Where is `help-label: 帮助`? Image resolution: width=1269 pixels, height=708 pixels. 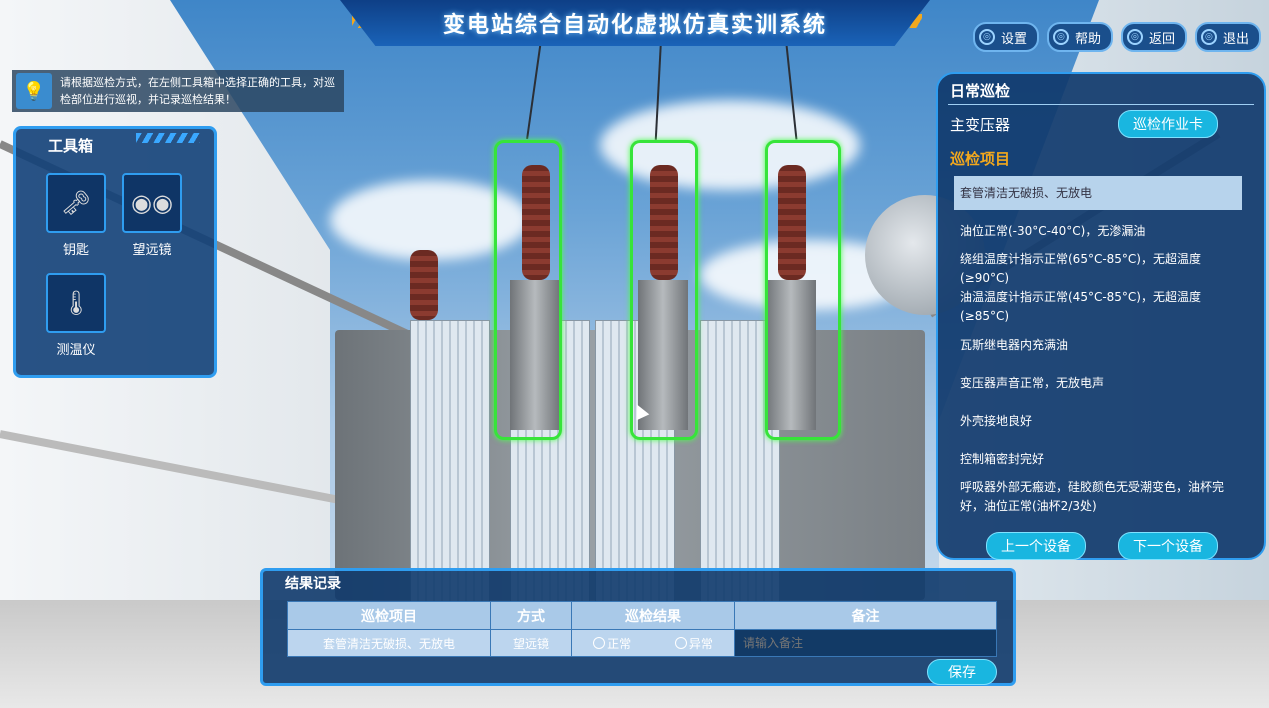
help-label: 帮助 is located at coordinates (1087, 39).